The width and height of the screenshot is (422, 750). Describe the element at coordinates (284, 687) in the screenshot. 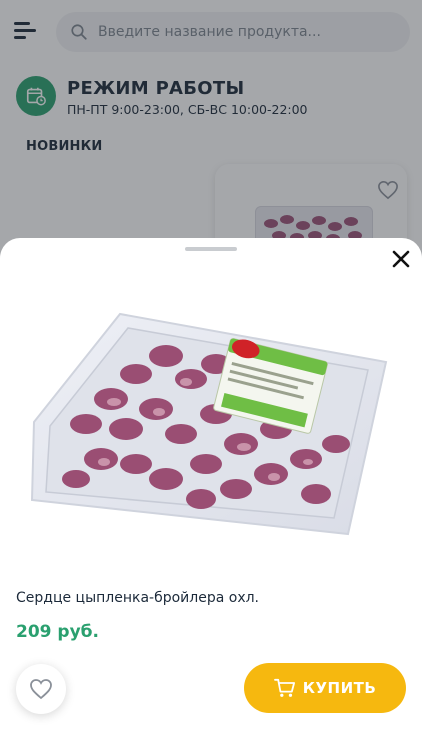

I see `cart-icon` at that location.